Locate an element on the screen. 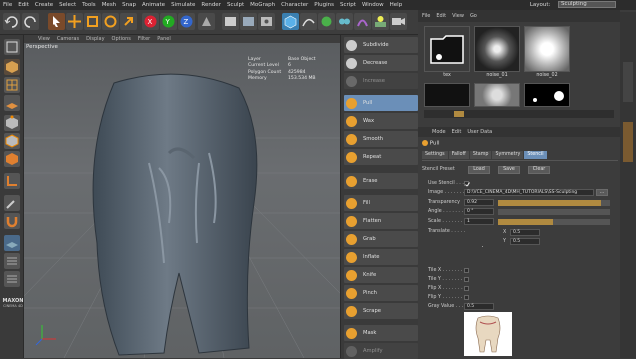 This screenshot has width=636, height=359. am-menu-user-data: User Data is located at coordinates (479, 132).